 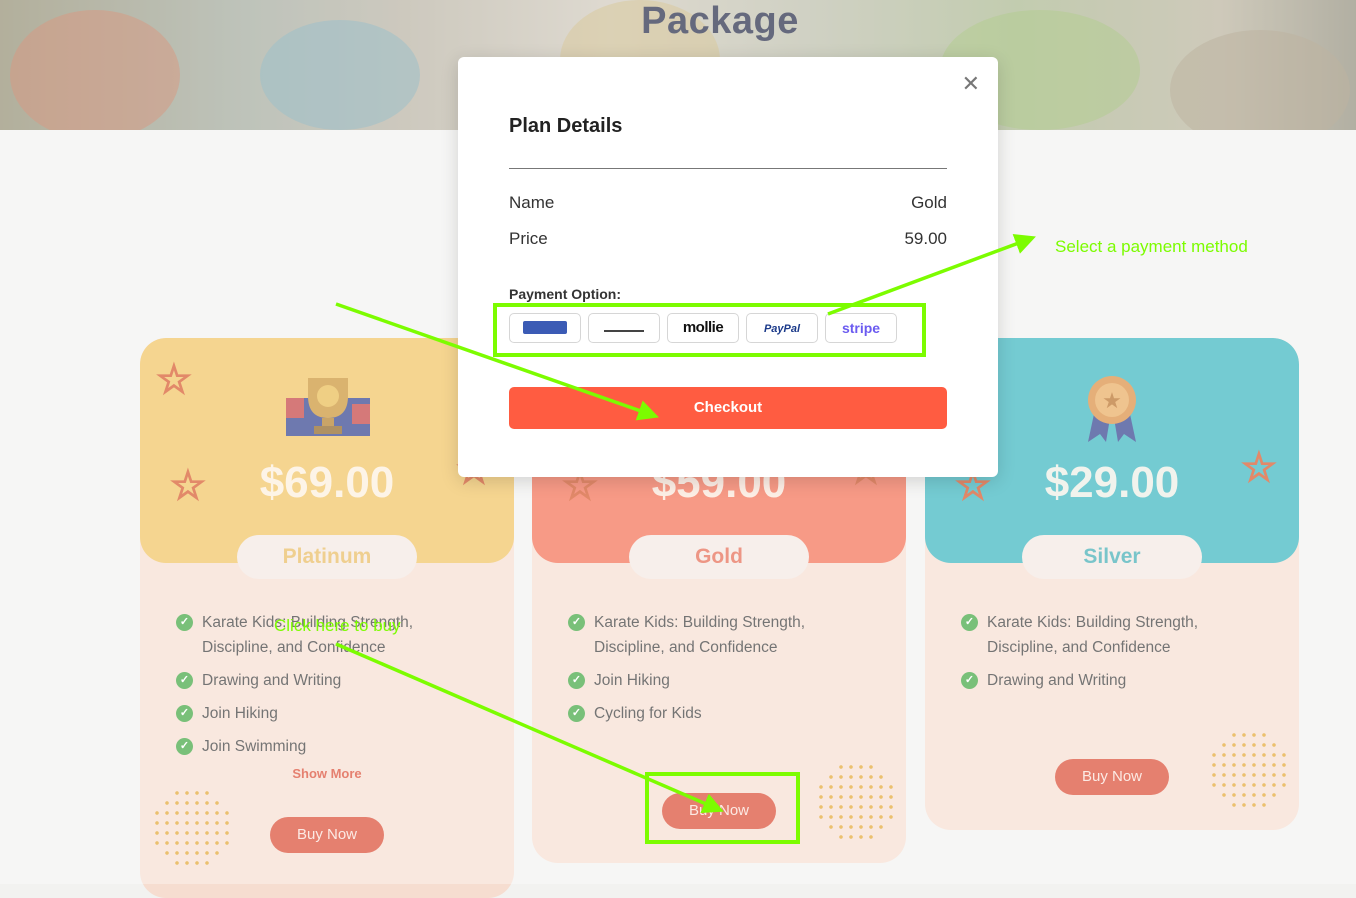 What do you see at coordinates (497, 361) in the screenshot?
I see `arrow-to-checkout` at bounding box center [497, 361].